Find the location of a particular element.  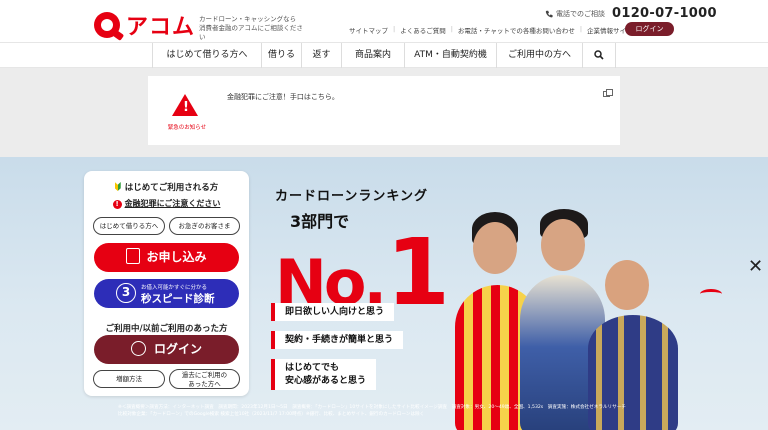

nav-item-first-time: はじめて借りる方へ is located at coordinates (206, 55).